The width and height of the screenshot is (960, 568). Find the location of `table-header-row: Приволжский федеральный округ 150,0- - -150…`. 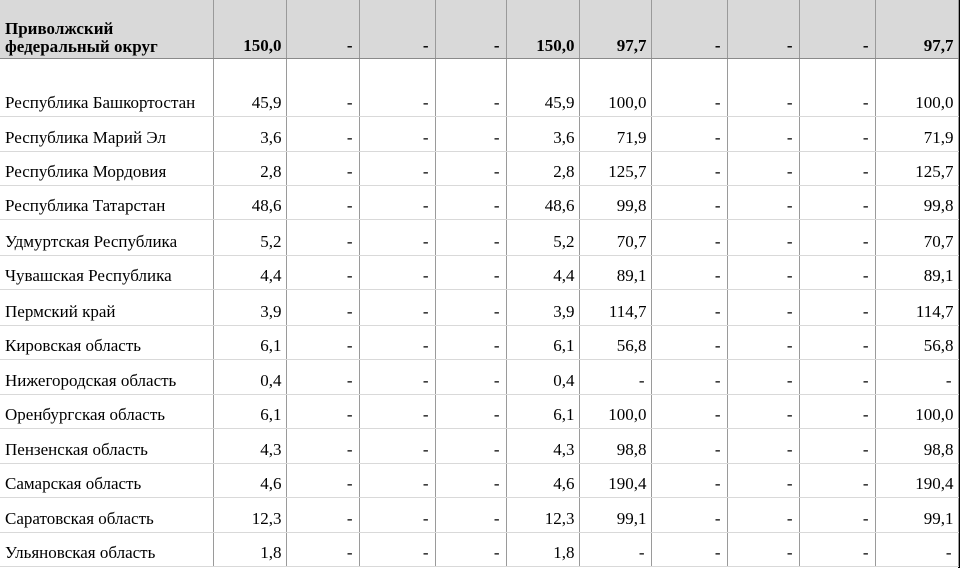

table-header-row: Приволжский федеральный округ 150,0- - -150… is located at coordinates (479, 29).